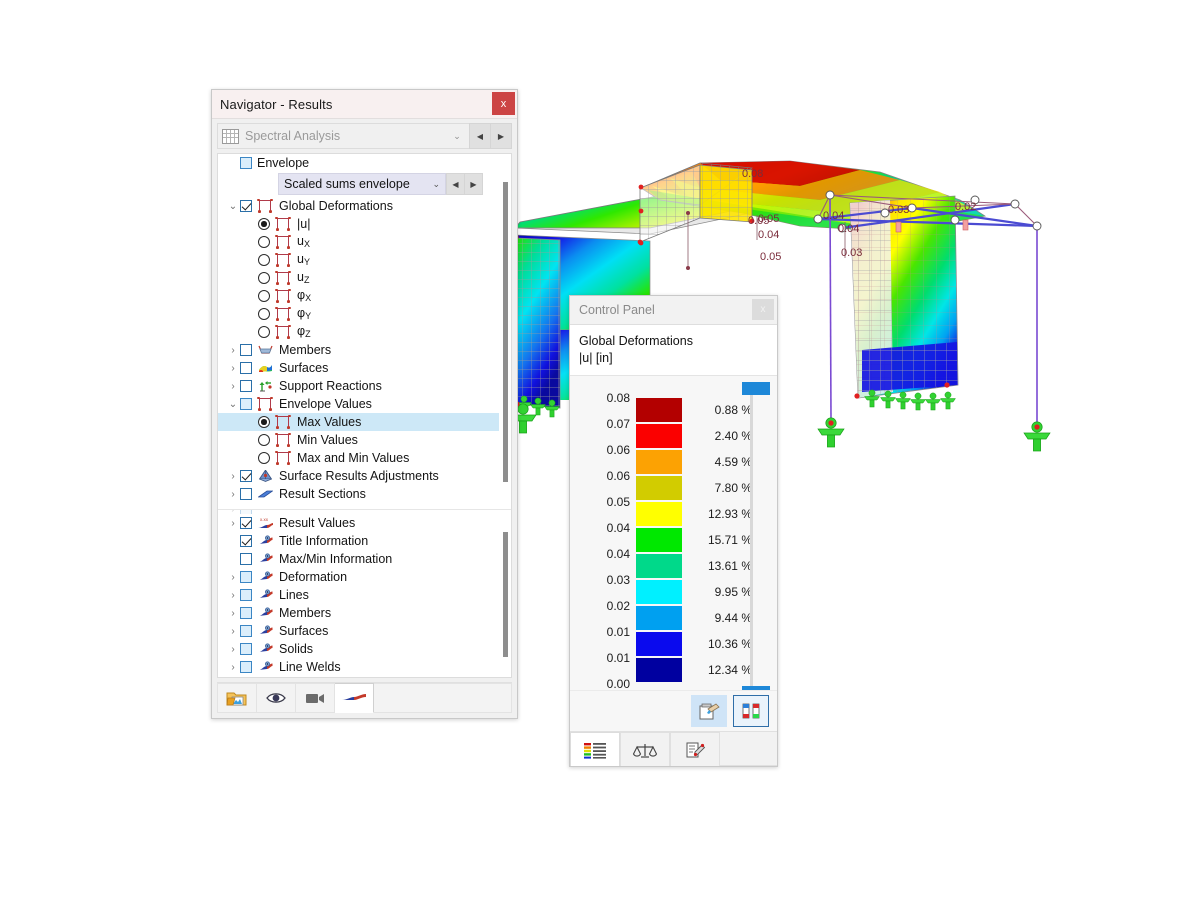 The height and width of the screenshot is (900, 1200). What do you see at coordinates (358, 595) in the screenshot?
I see `tree-item: › Lines` at bounding box center [358, 595].